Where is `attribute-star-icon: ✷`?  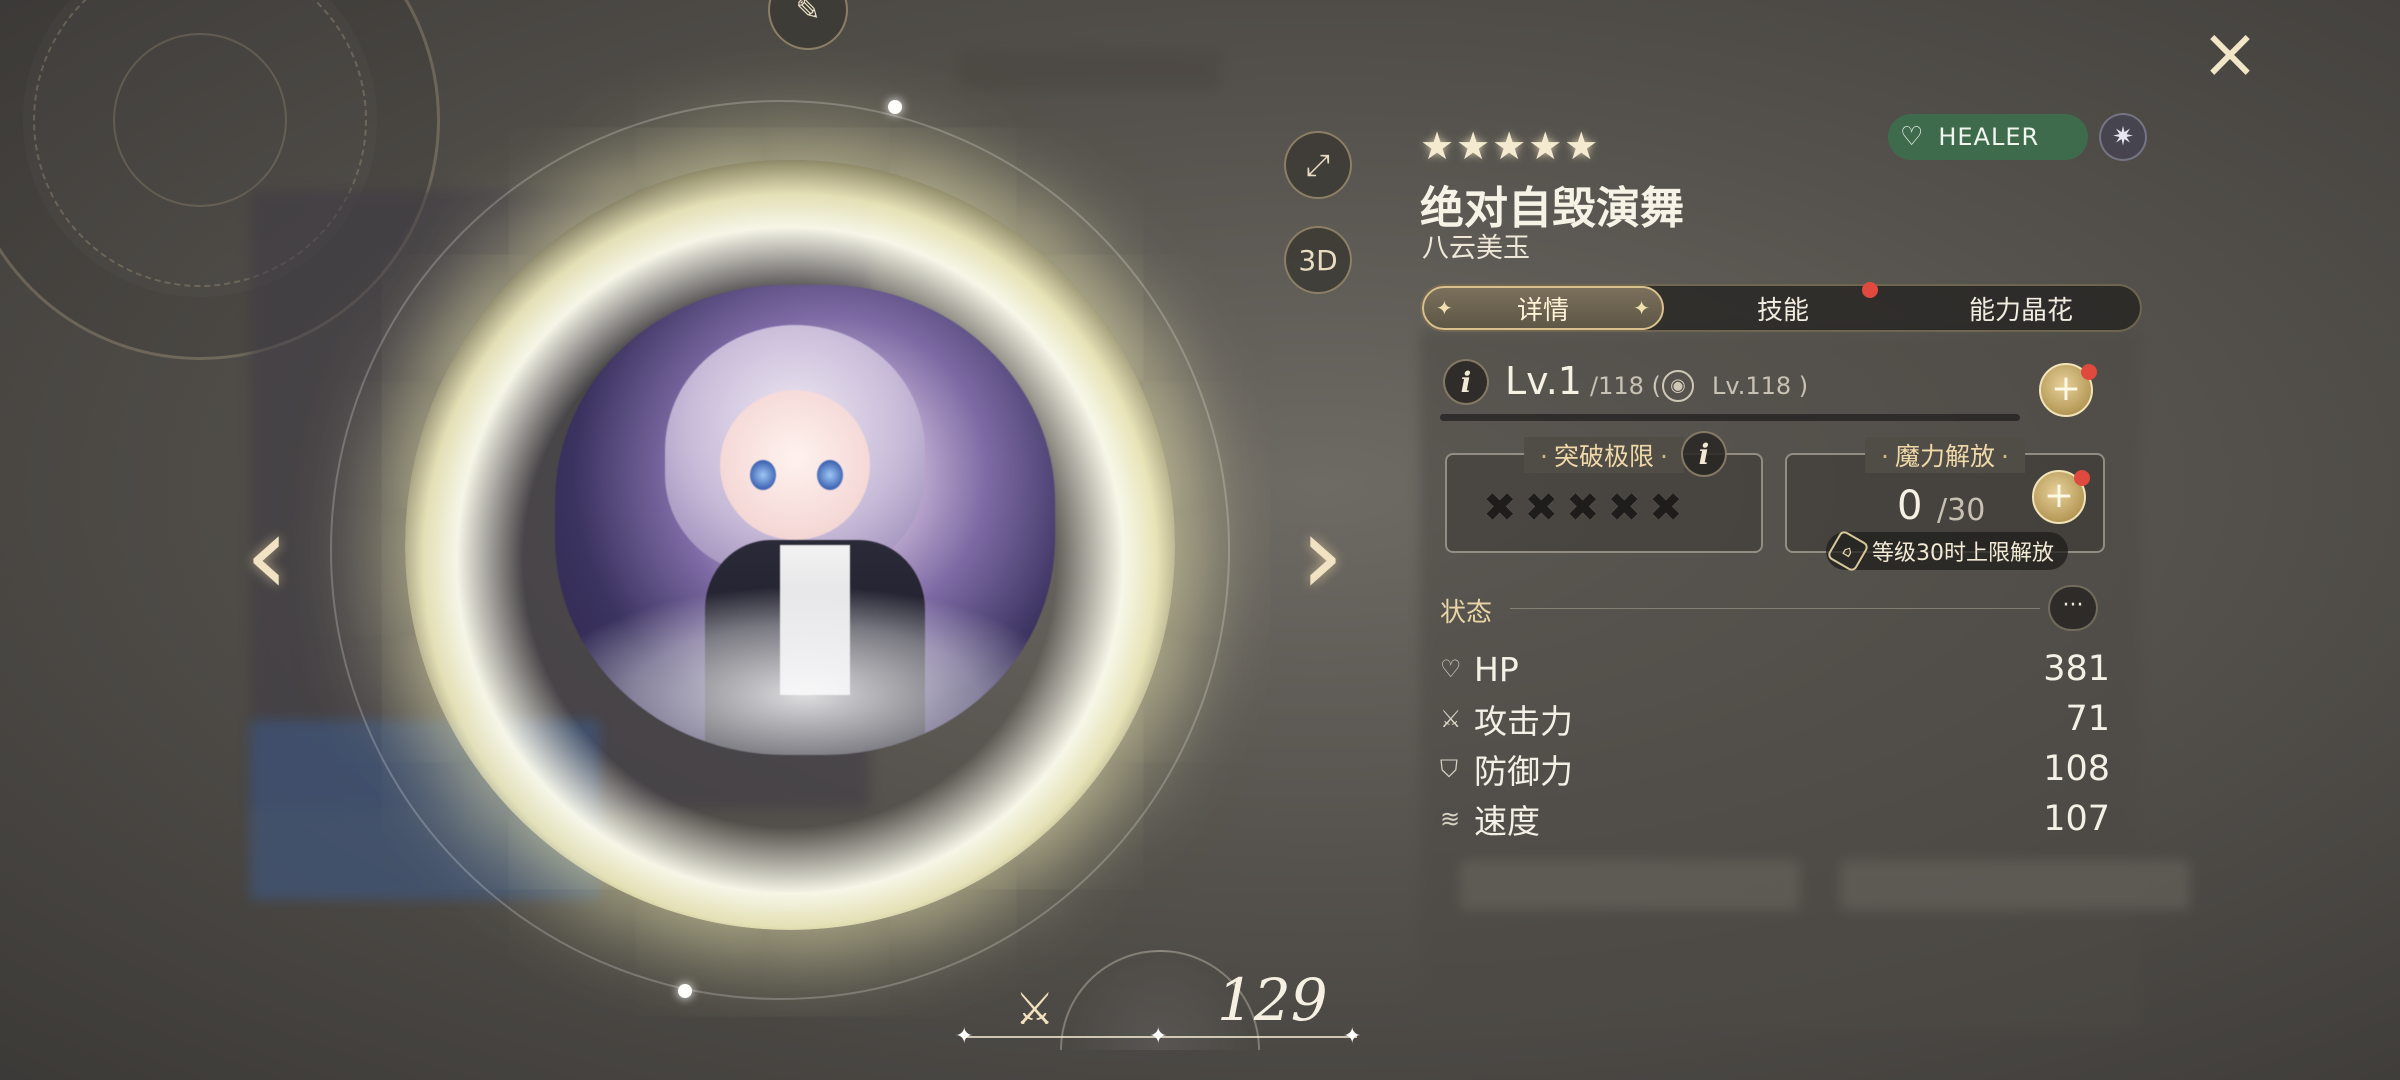
attribute-star-icon: ✷ is located at coordinates (2123, 137).